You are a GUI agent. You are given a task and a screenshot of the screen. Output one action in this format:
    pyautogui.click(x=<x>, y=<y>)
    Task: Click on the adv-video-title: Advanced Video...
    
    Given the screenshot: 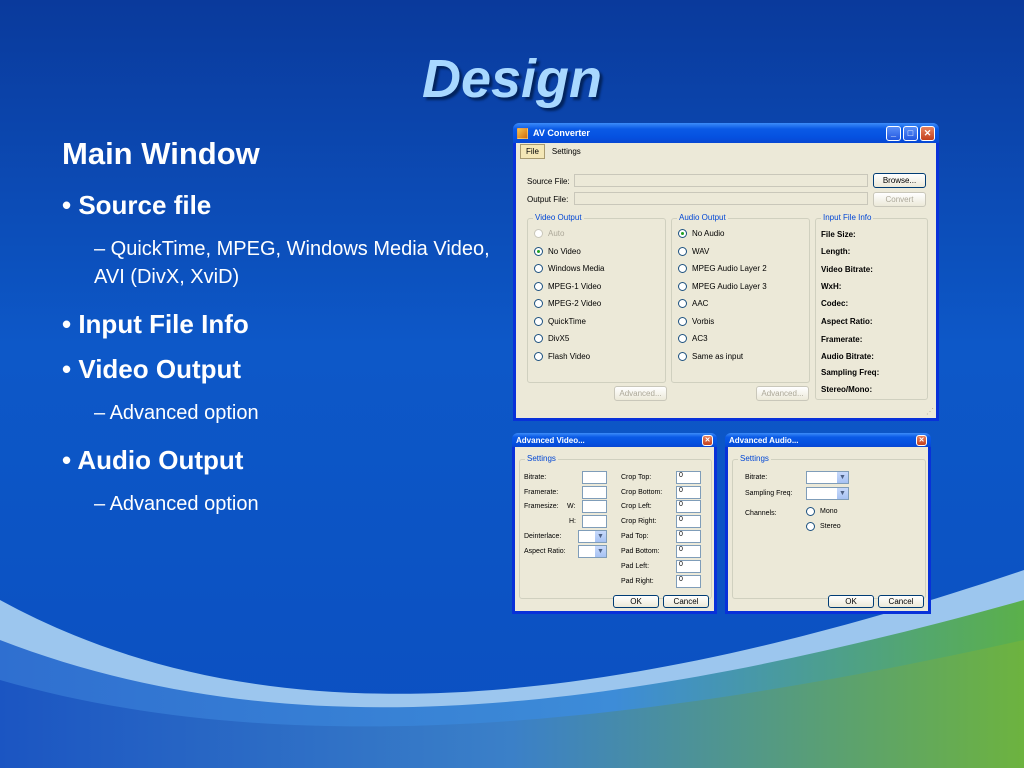 What is the action you would take?
    pyautogui.click(x=550, y=440)
    